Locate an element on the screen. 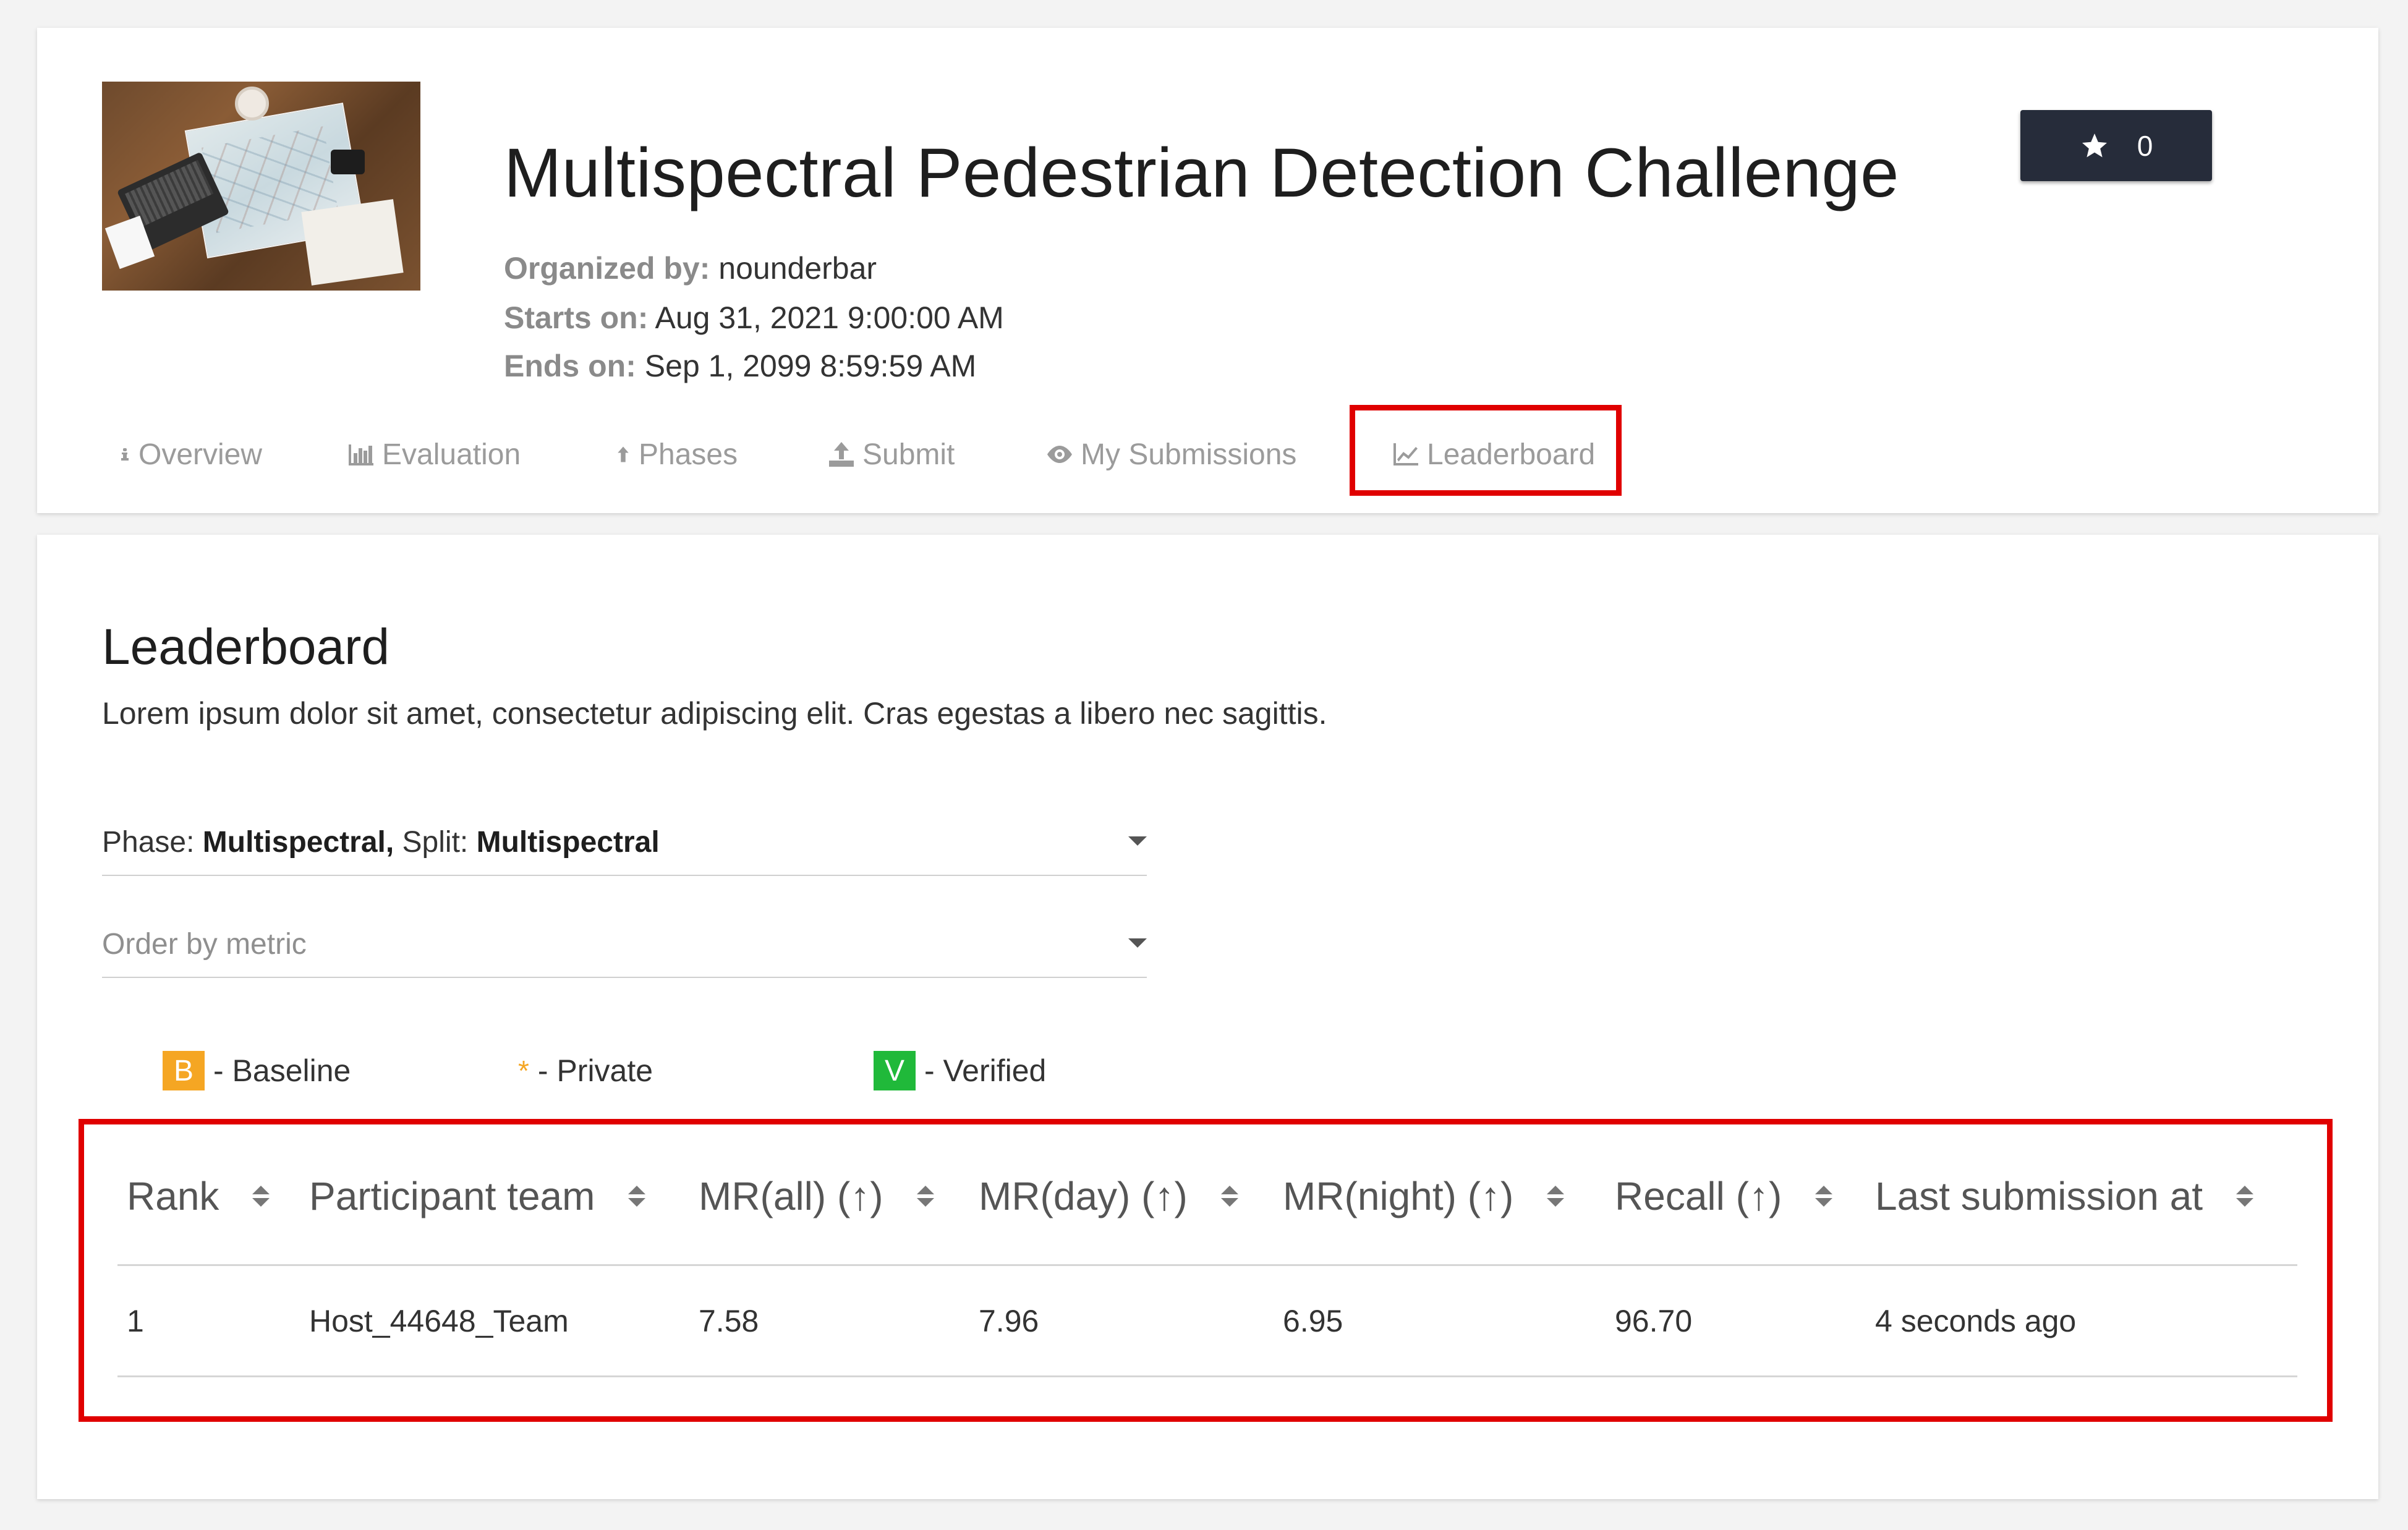 The width and height of the screenshot is (2408, 1530). tab-phases: Phases is located at coordinates (676, 454).